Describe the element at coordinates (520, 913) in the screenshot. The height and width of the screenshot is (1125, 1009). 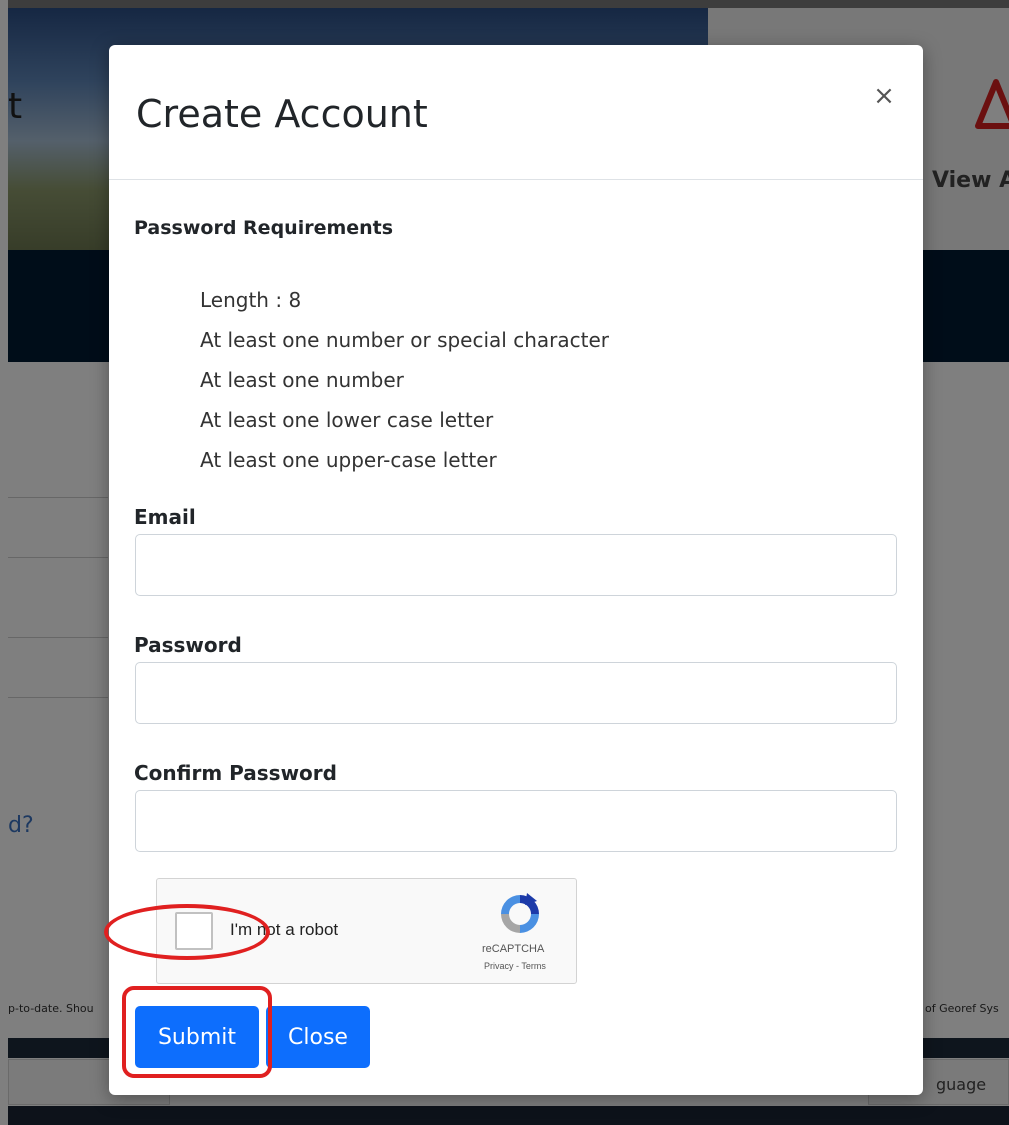
I see `recaptcha-logo-icon` at that location.